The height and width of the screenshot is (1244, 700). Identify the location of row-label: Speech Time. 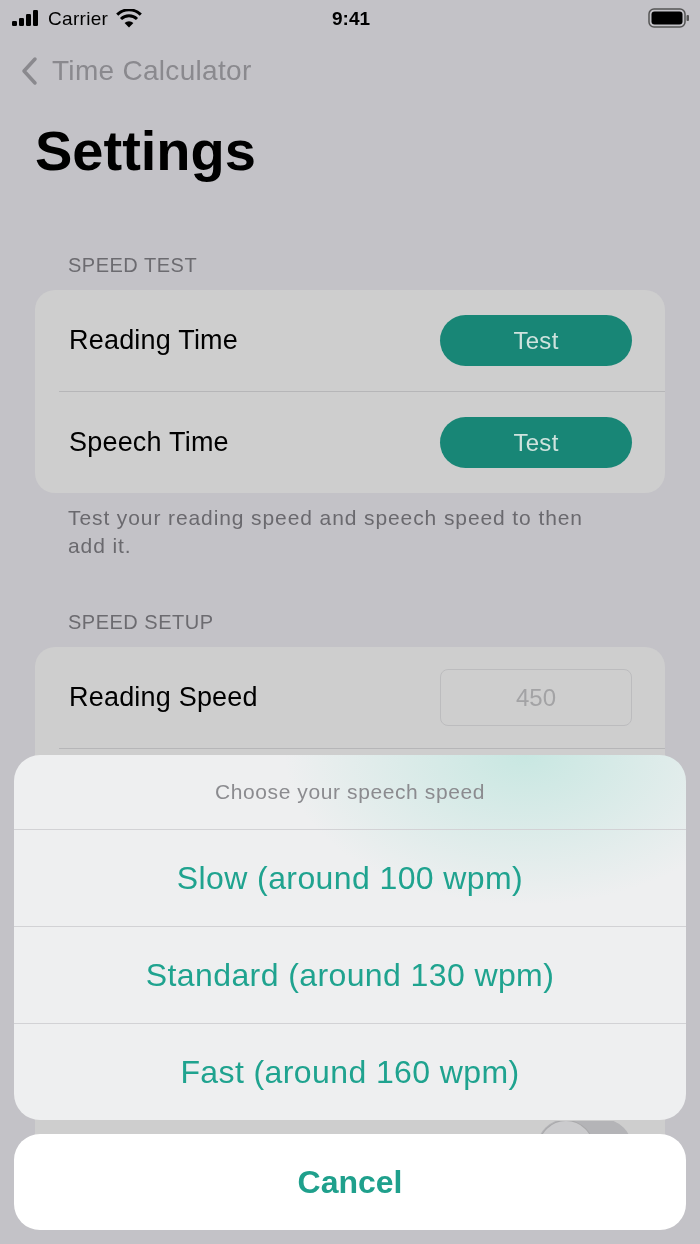
(149, 442).